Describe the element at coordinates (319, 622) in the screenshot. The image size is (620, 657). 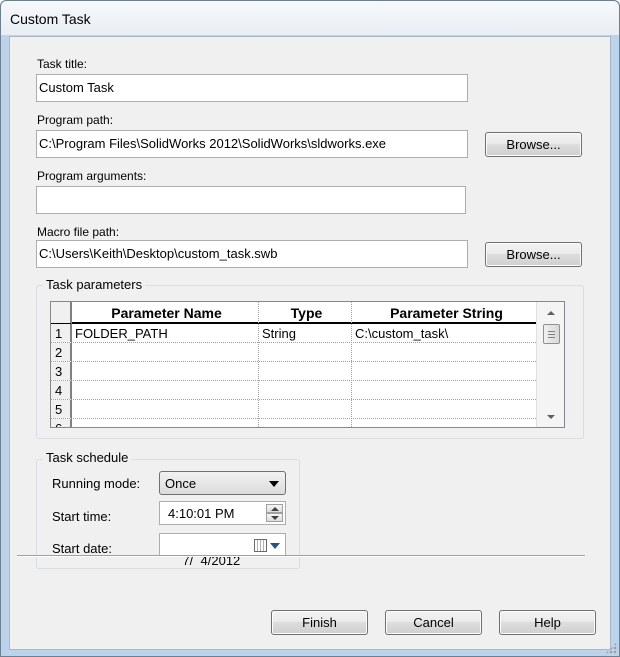
I see `finish-button: Finish` at that location.